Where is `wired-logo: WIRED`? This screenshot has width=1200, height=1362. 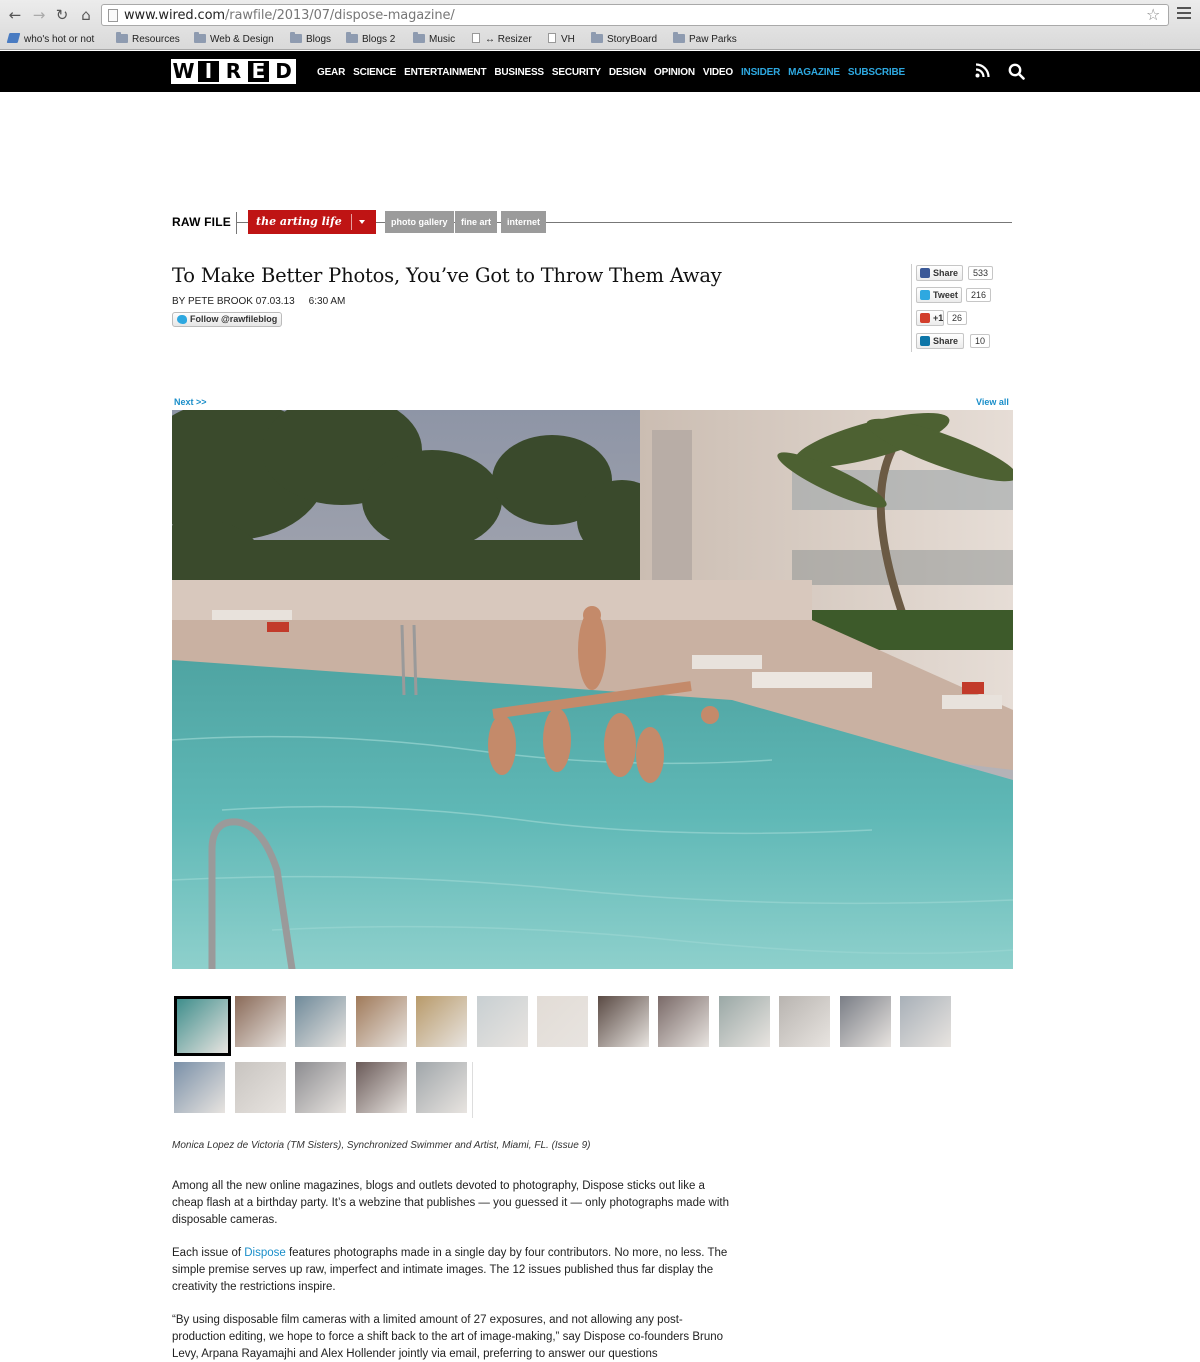 wired-logo: WIRED is located at coordinates (233, 71).